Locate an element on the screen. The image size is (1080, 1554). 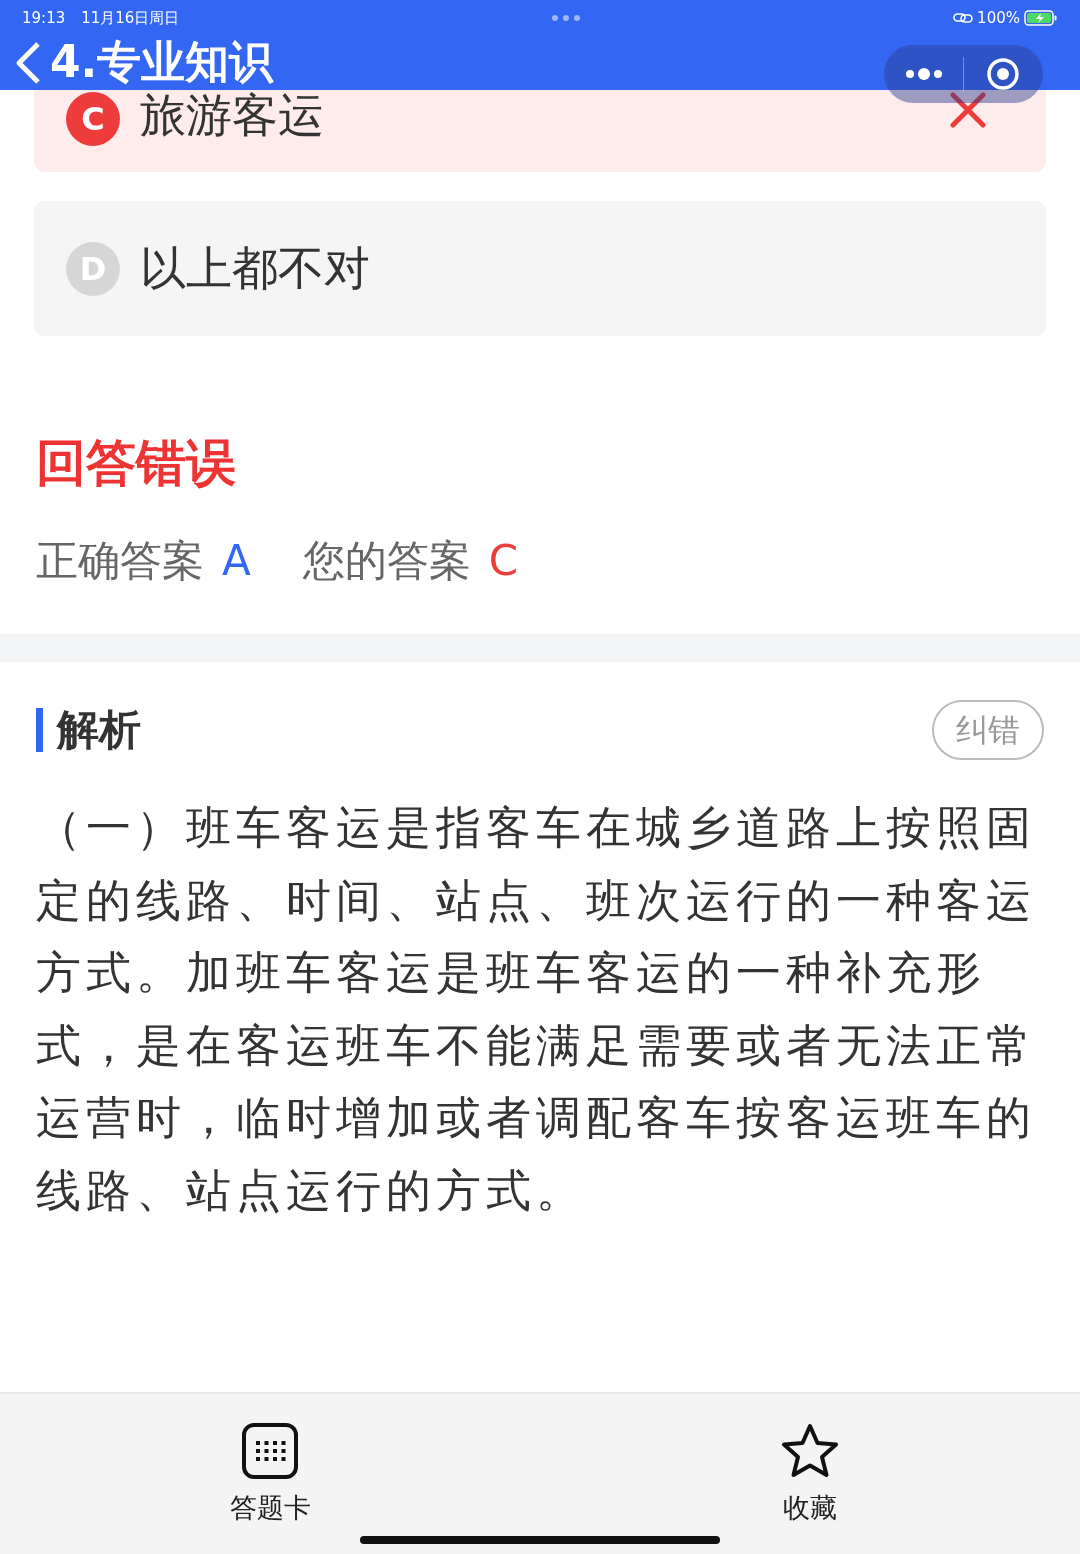
bottom-tab: 收藏 is located at coordinates (810, 1474).